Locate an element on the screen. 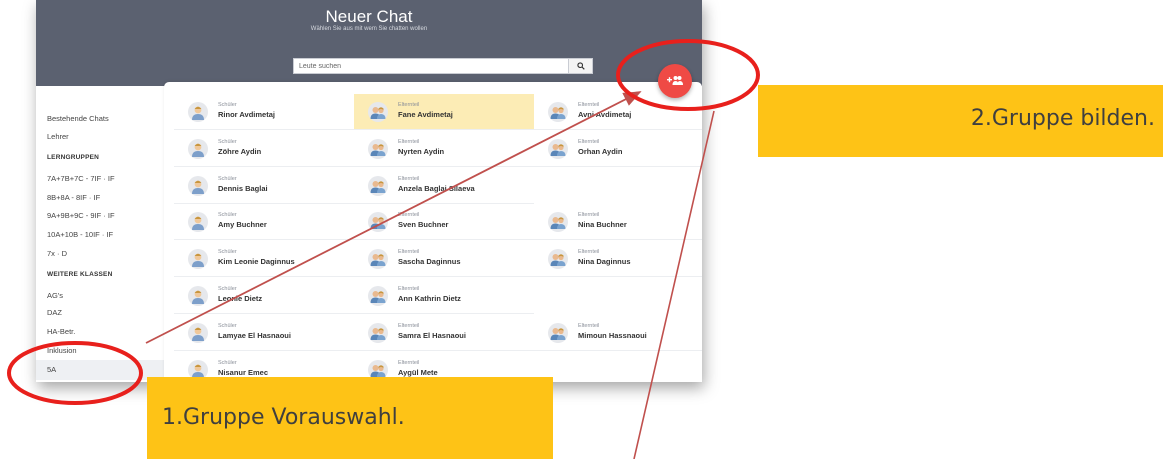 This screenshot has width=1163, height=459. contact-item: Schüler Amy Buchner is located at coordinates (264, 222).